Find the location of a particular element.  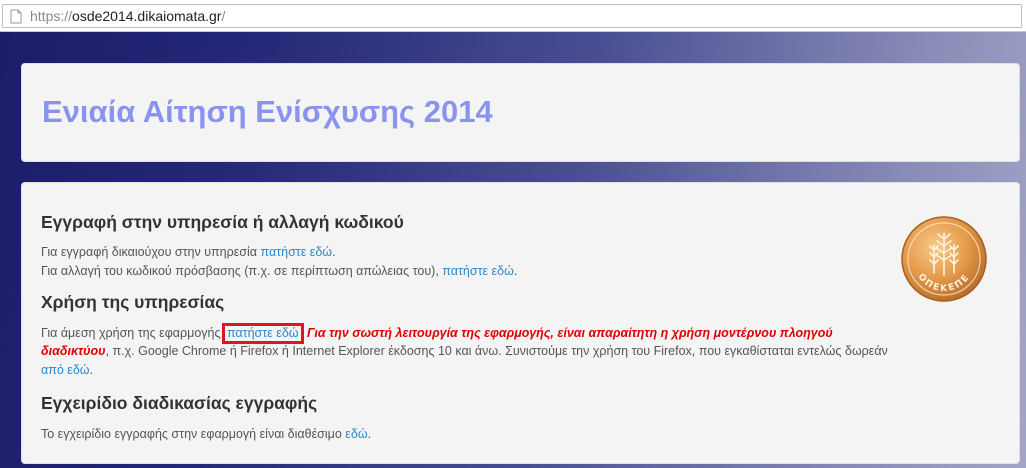

change-password-link: πατήστε εδώ is located at coordinates (478, 271).